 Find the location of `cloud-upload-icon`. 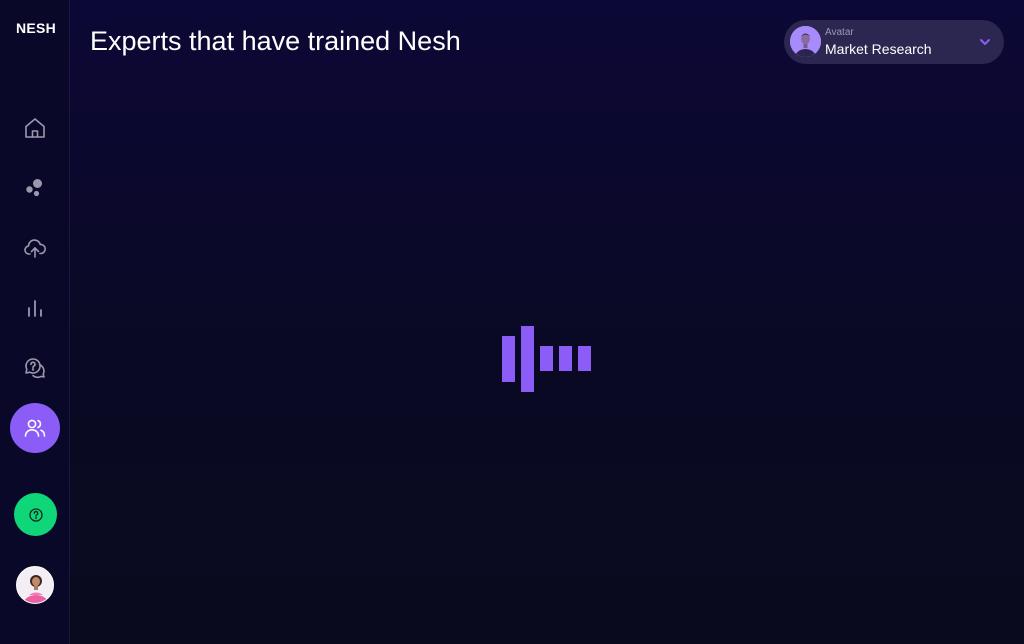

cloud-upload-icon is located at coordinates (35, 248).